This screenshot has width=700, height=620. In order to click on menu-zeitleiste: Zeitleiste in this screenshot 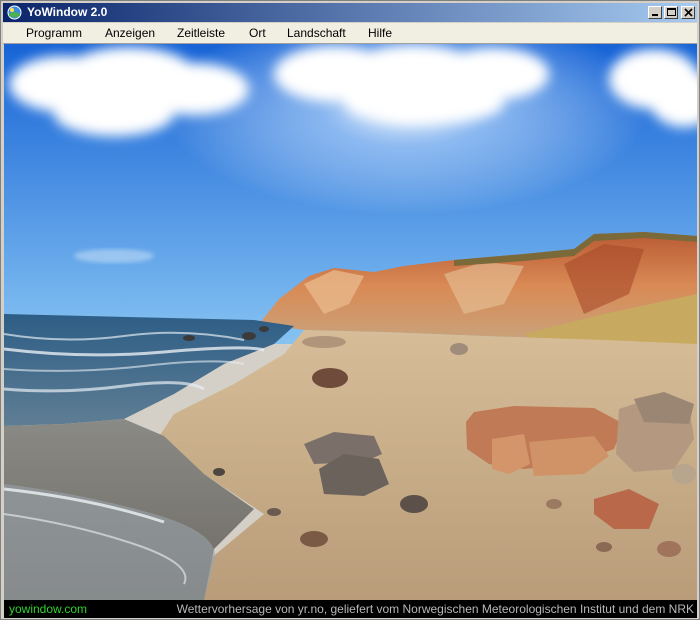, I will do `click(201, 33)`.